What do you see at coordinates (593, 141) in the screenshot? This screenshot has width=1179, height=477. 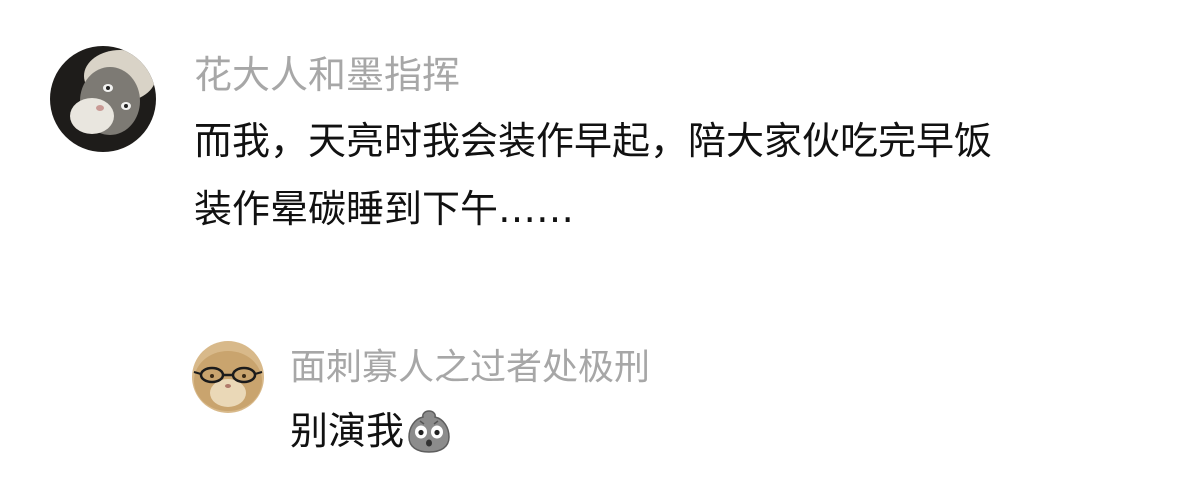 I see `comment-text-line: 而我，天亮时我会装作早起，陪大家伙吃完早饭` at bounding box center [593, 141].